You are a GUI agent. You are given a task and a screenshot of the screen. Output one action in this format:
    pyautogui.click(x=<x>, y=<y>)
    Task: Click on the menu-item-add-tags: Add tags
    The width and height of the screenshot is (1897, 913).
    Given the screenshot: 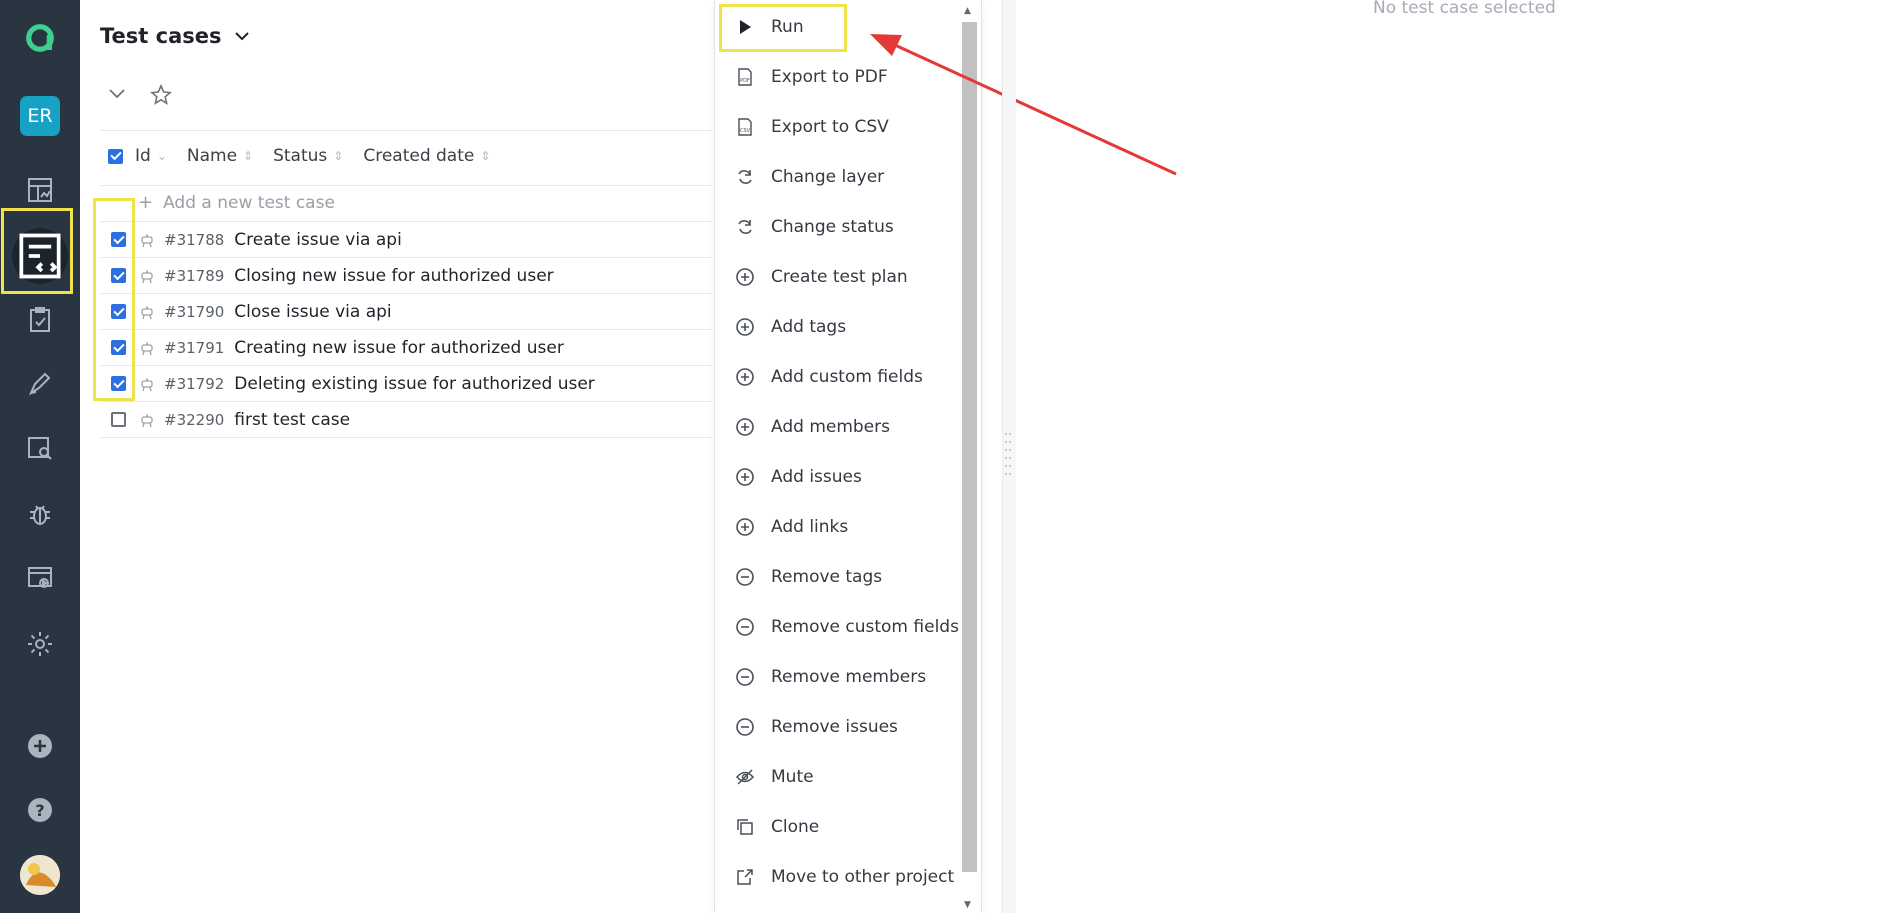 What is the action you would take?
    pyautogui.click(x=837, y=327)
    